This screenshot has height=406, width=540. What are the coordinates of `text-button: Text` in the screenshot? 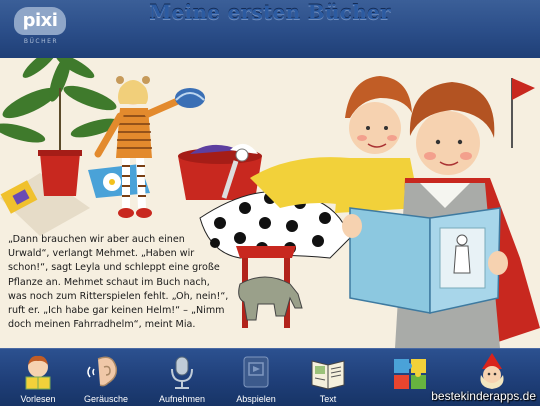 It's located at (328, 378).